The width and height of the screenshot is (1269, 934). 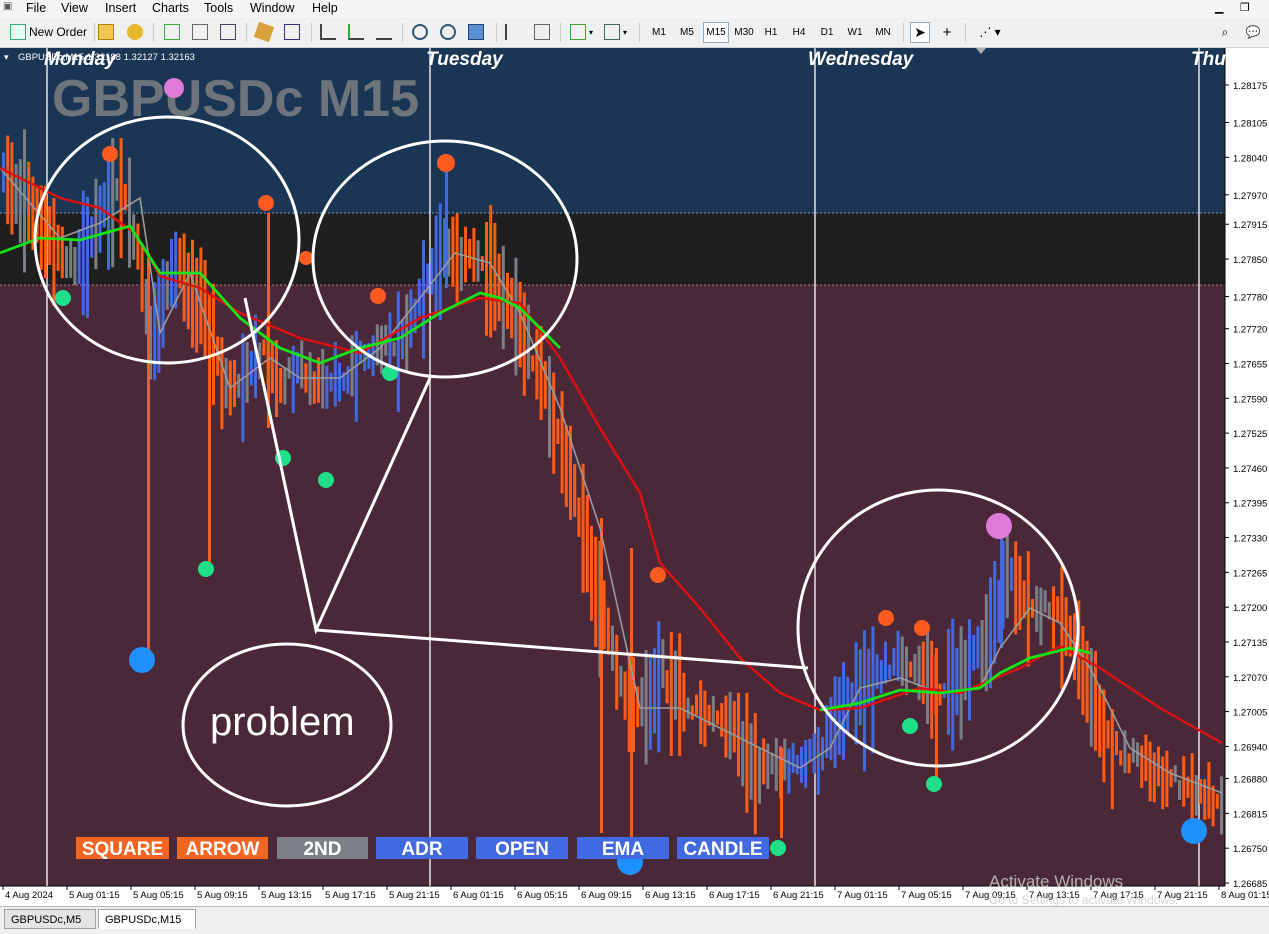 What do you see at coordinates (634, 920) in the screenshot?
I see `chart-tabs: GBPUSDc,M5 GBPUSDc,M15` at bounding box center [634, 920].